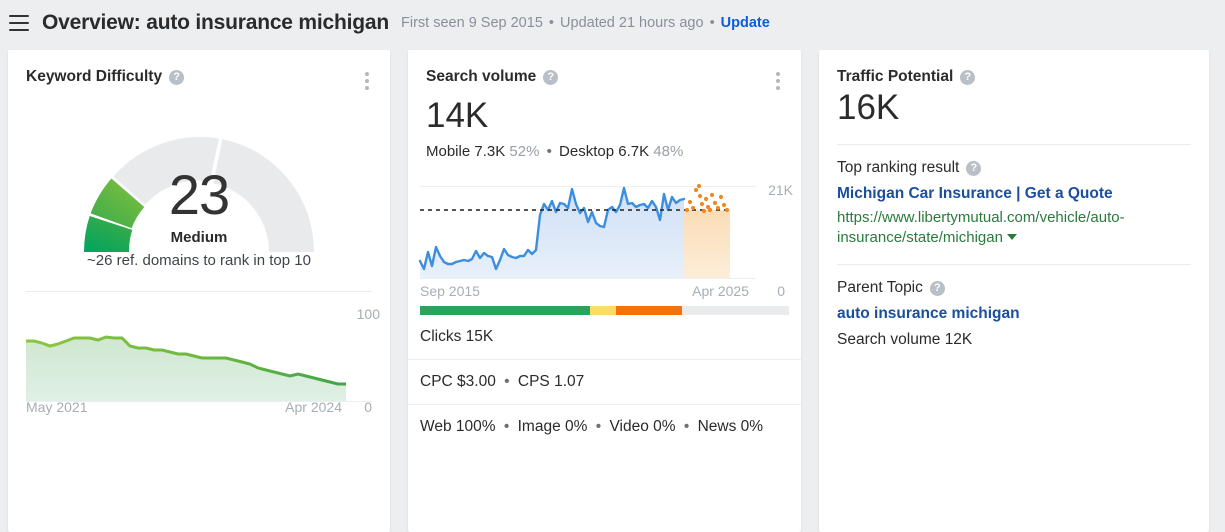 The height and width of the screenshot is (532, 1225). Describe the element at coordinates (199, 237) in the screenshot. I see `kd-level: Medium` at that location.